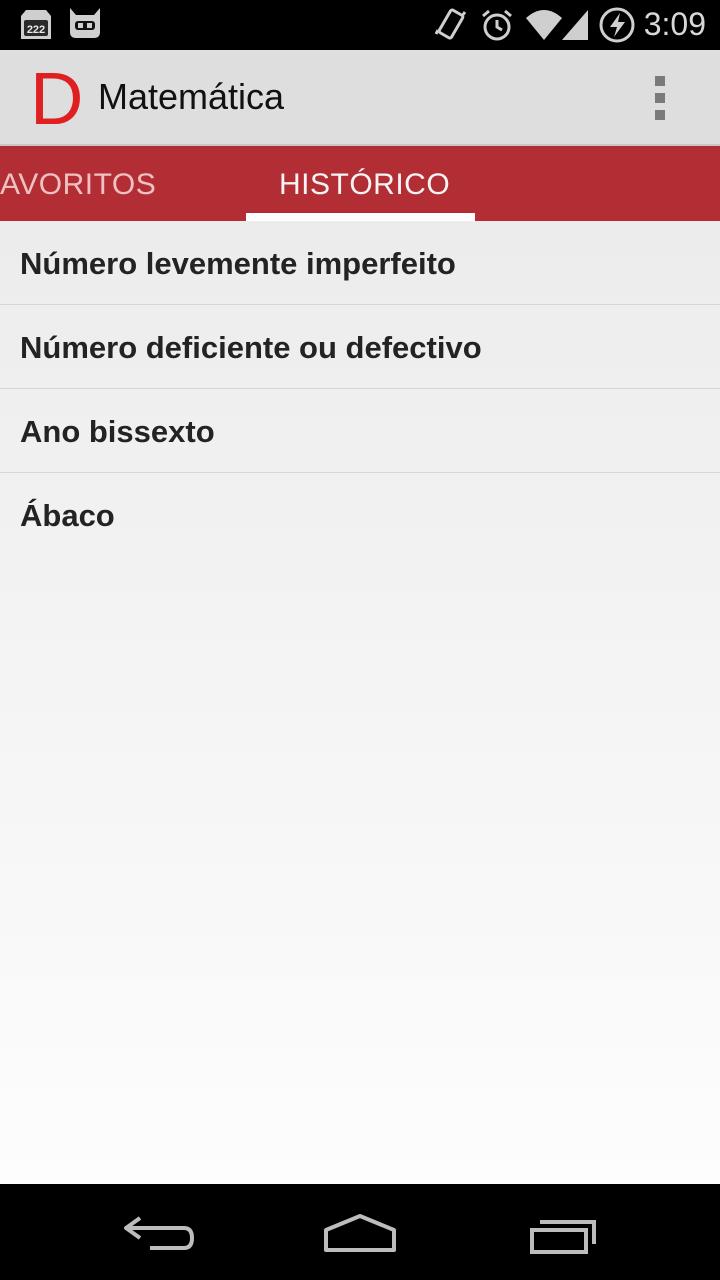  What do you see at coordinates (117, 431) in the screenshot?
I see `list-item-label: Ano bissexto` at bounding box center [117, 431].